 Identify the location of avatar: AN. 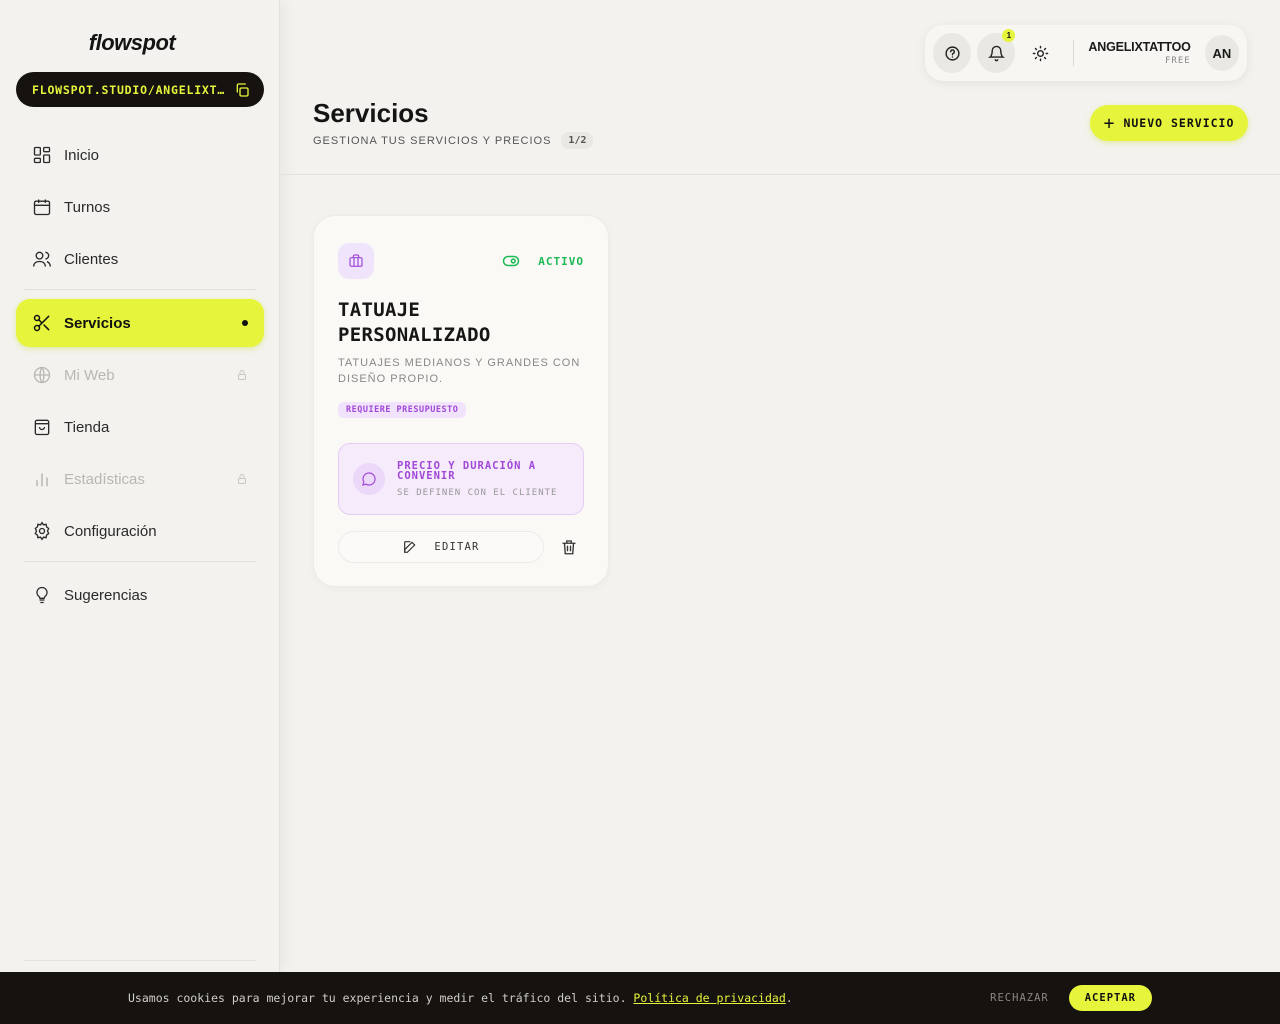
(1222, 53).